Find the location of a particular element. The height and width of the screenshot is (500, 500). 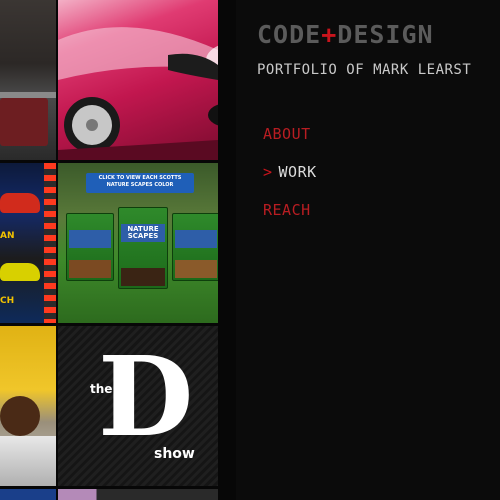

site-subtitle: PORTFOLIO OF MARK LEARST is located at coordinates (364, 70).